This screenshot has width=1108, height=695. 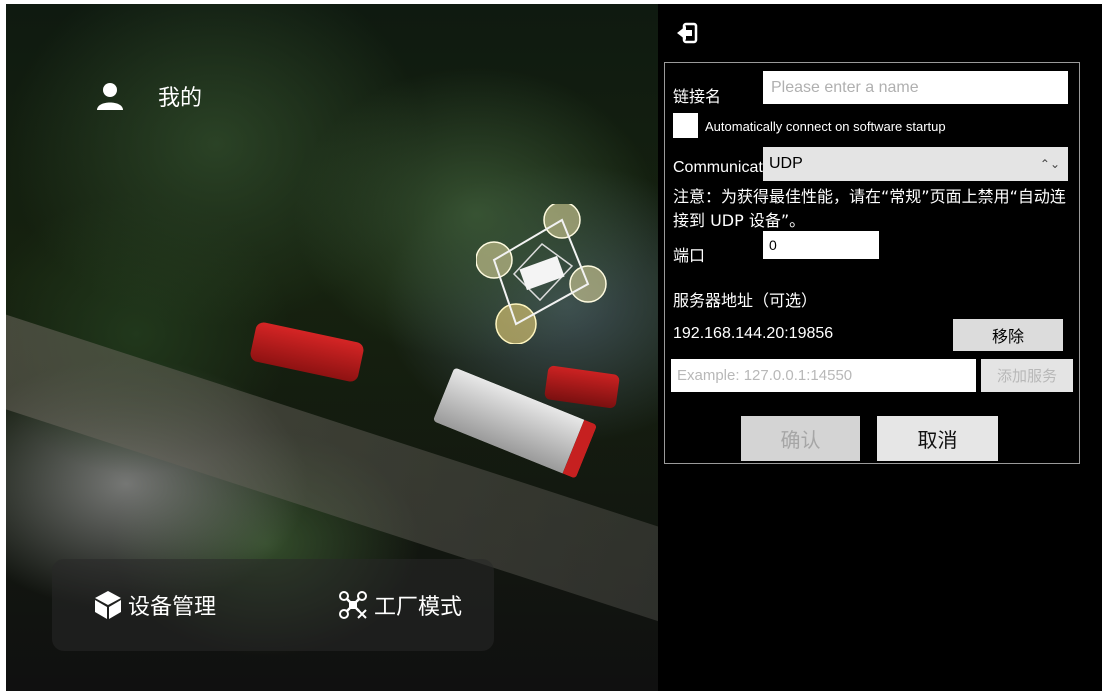 I want to click on udp-note: 注意：为获得最佳性能，请在“常规”页面上禁用“自动连接到 UDP 设备”。, so click(x=869, y=208).